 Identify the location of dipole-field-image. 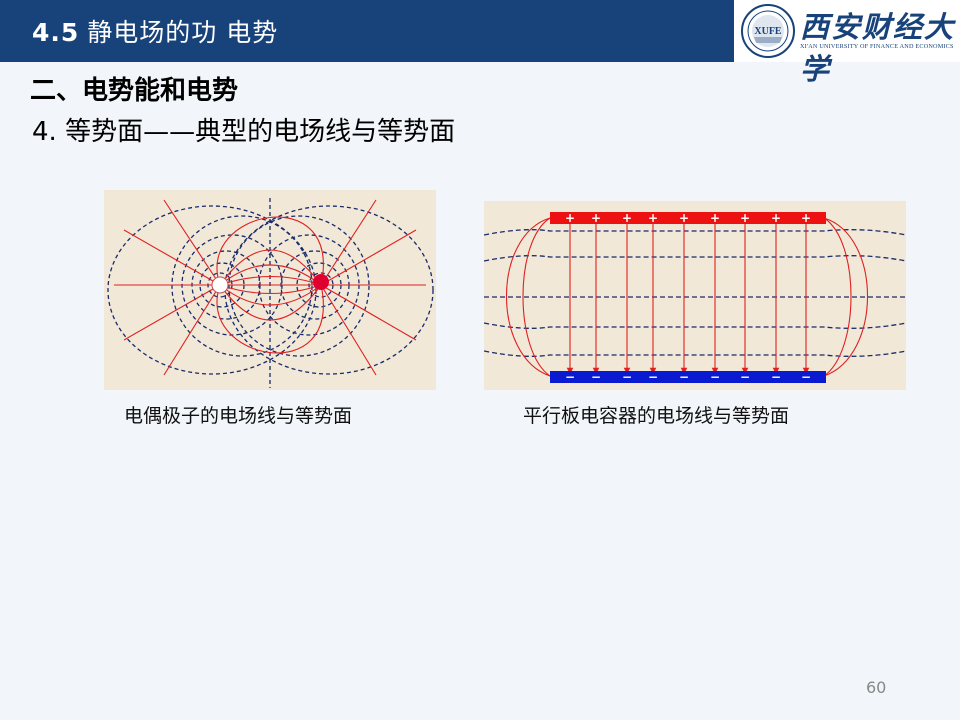
(270, 290).